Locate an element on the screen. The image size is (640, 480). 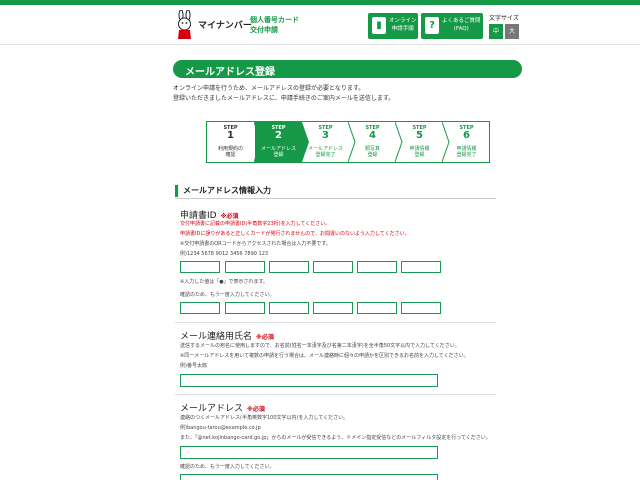
application-id-confirm-note: 確認のため、もう一度入力してください。 is located at coordinates (227, 295).